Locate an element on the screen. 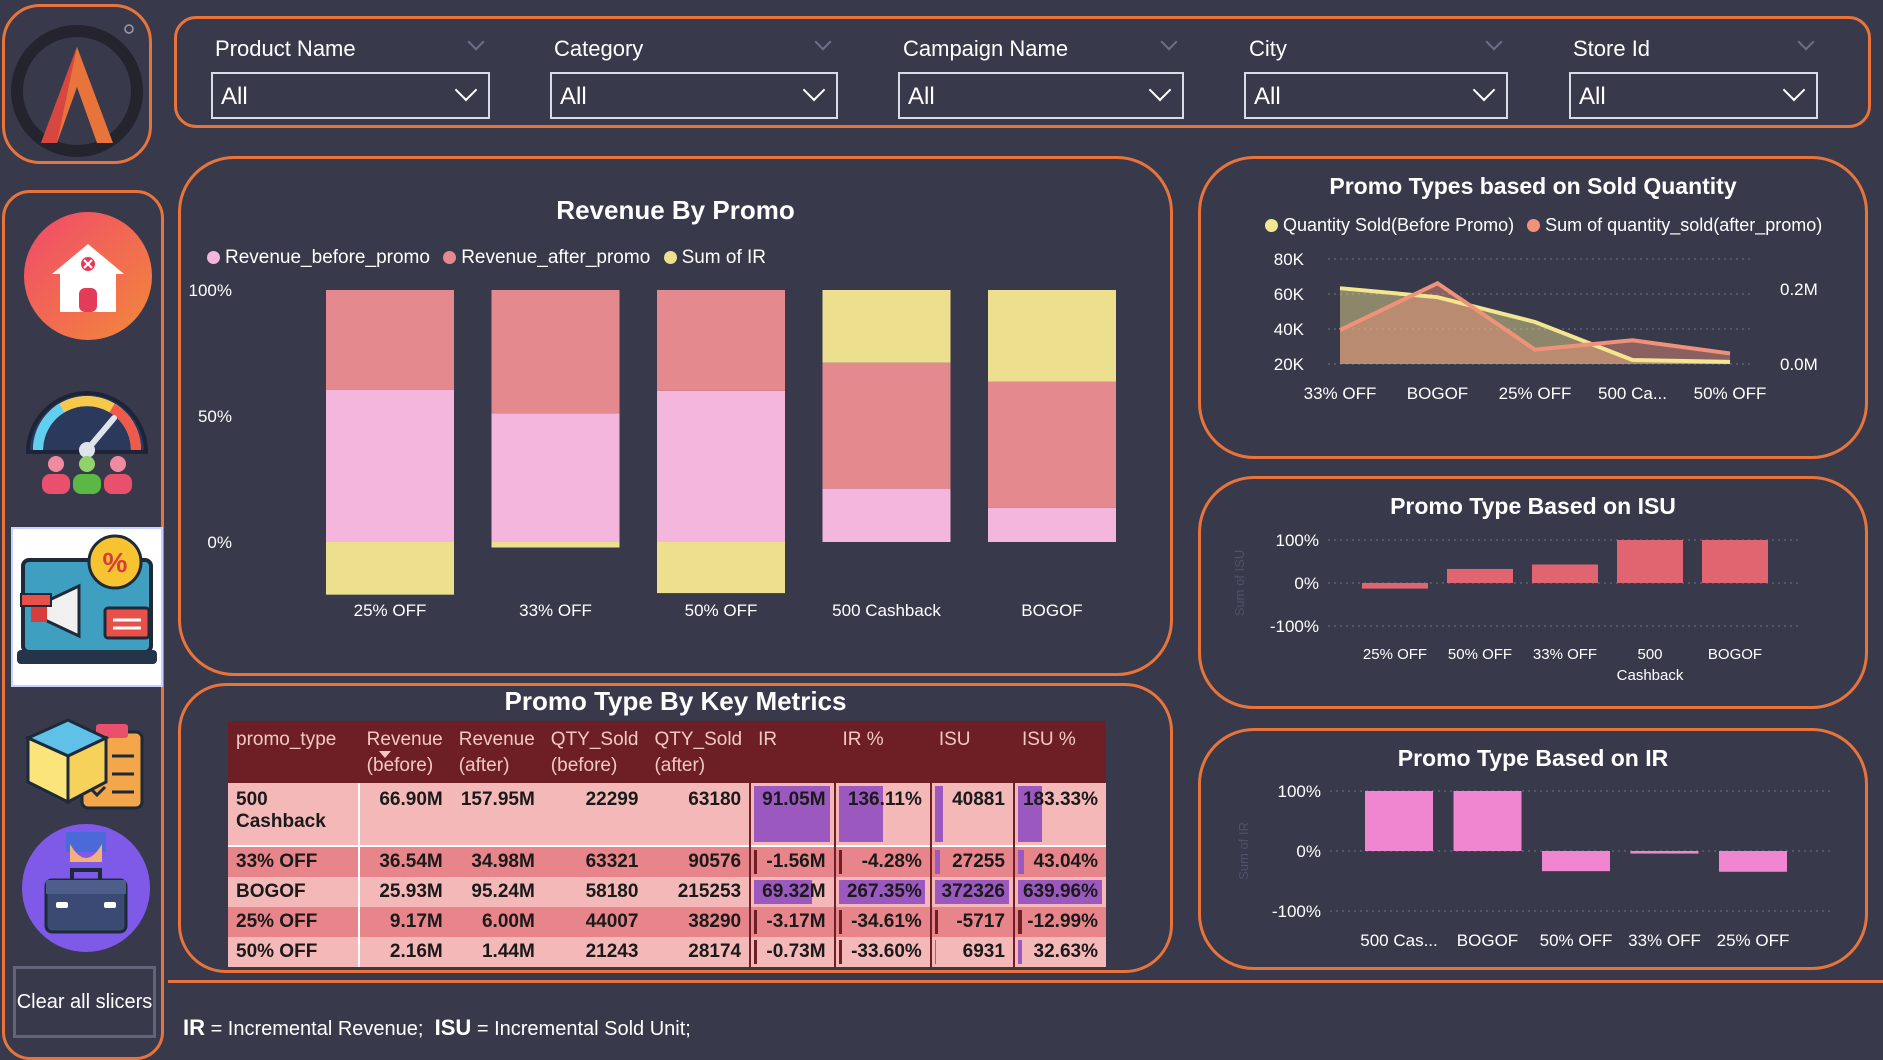 The height and width of the screenshot is (1060, 1883). nav-home-button is located at coordinates (88, 276).